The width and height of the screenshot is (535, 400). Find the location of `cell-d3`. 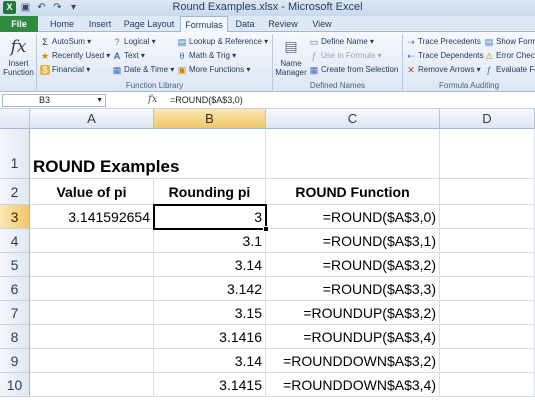

cell-d3 is located at coordinates (487, 217).